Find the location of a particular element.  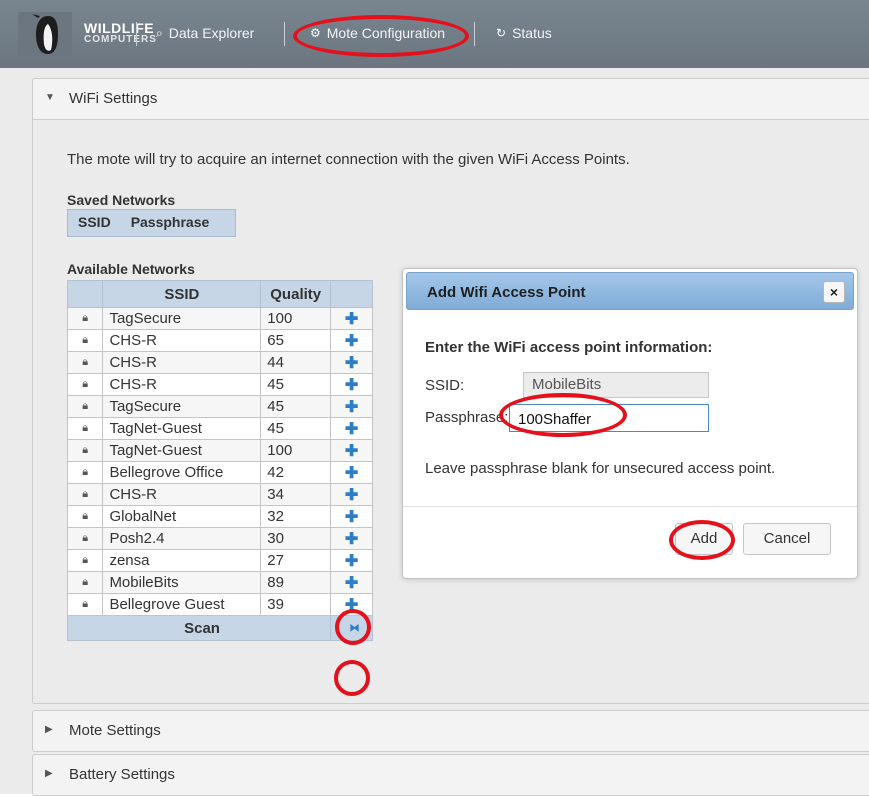

nav-mote-configuration: ⚙ Mote Configuration is located at coordinates (377, 33).